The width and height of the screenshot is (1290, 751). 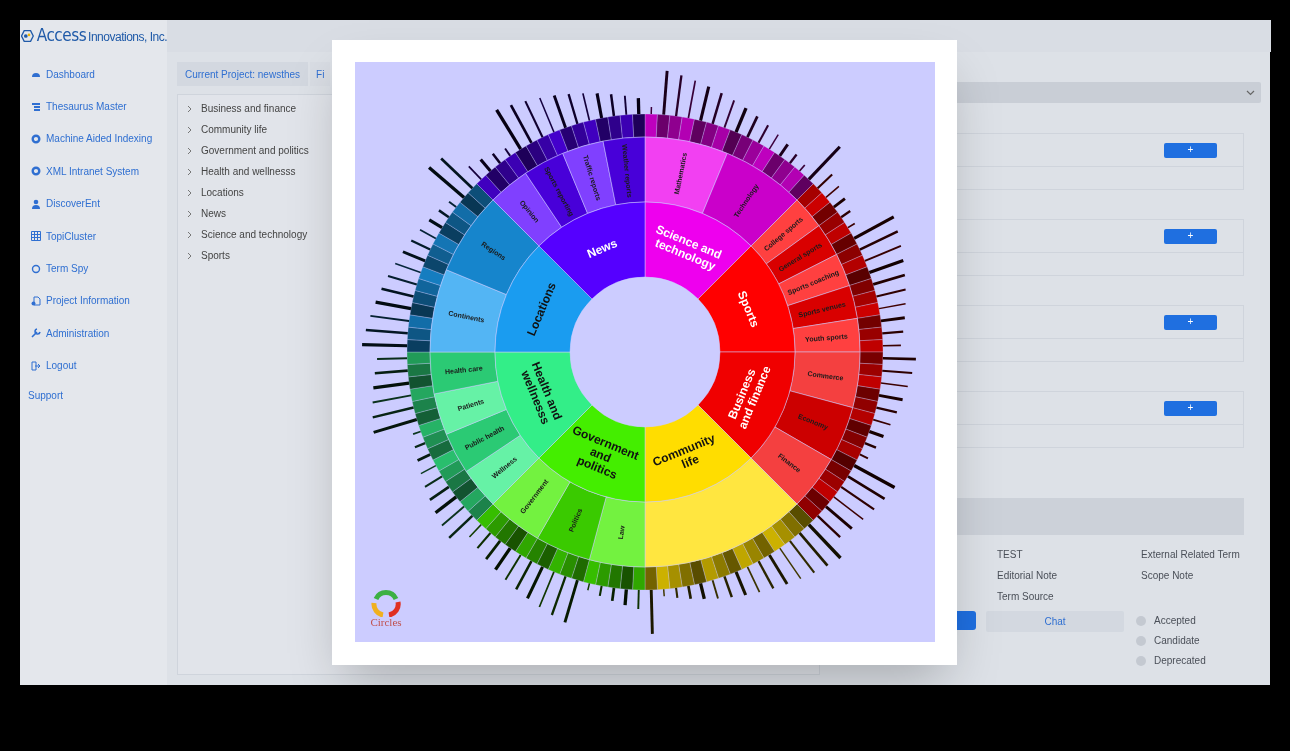 I want to click on sidebar-item: DiscoverEnt, so click(x=93, y=203).